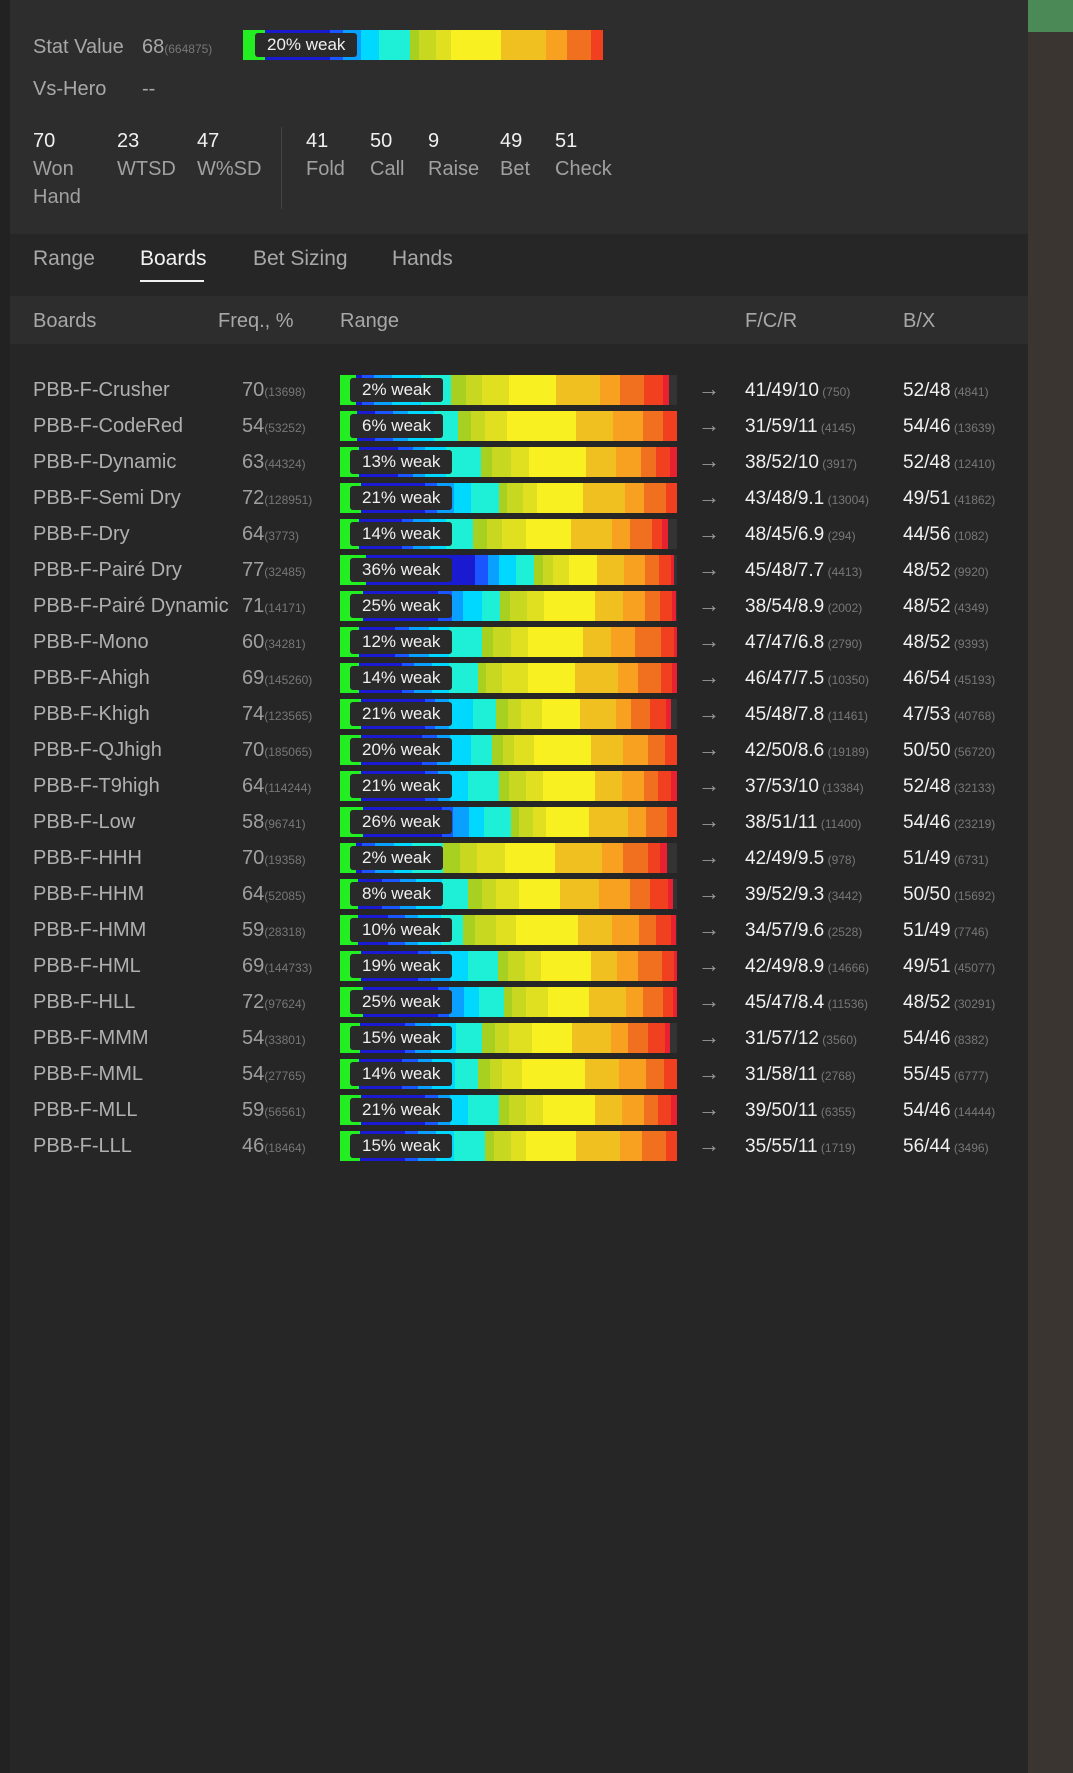 This screenshot has height=1773, width=1073. Describe the element at coordinates (89, 930) in the screenshot. I see `board-name: PBB-F-HMM` at that location.